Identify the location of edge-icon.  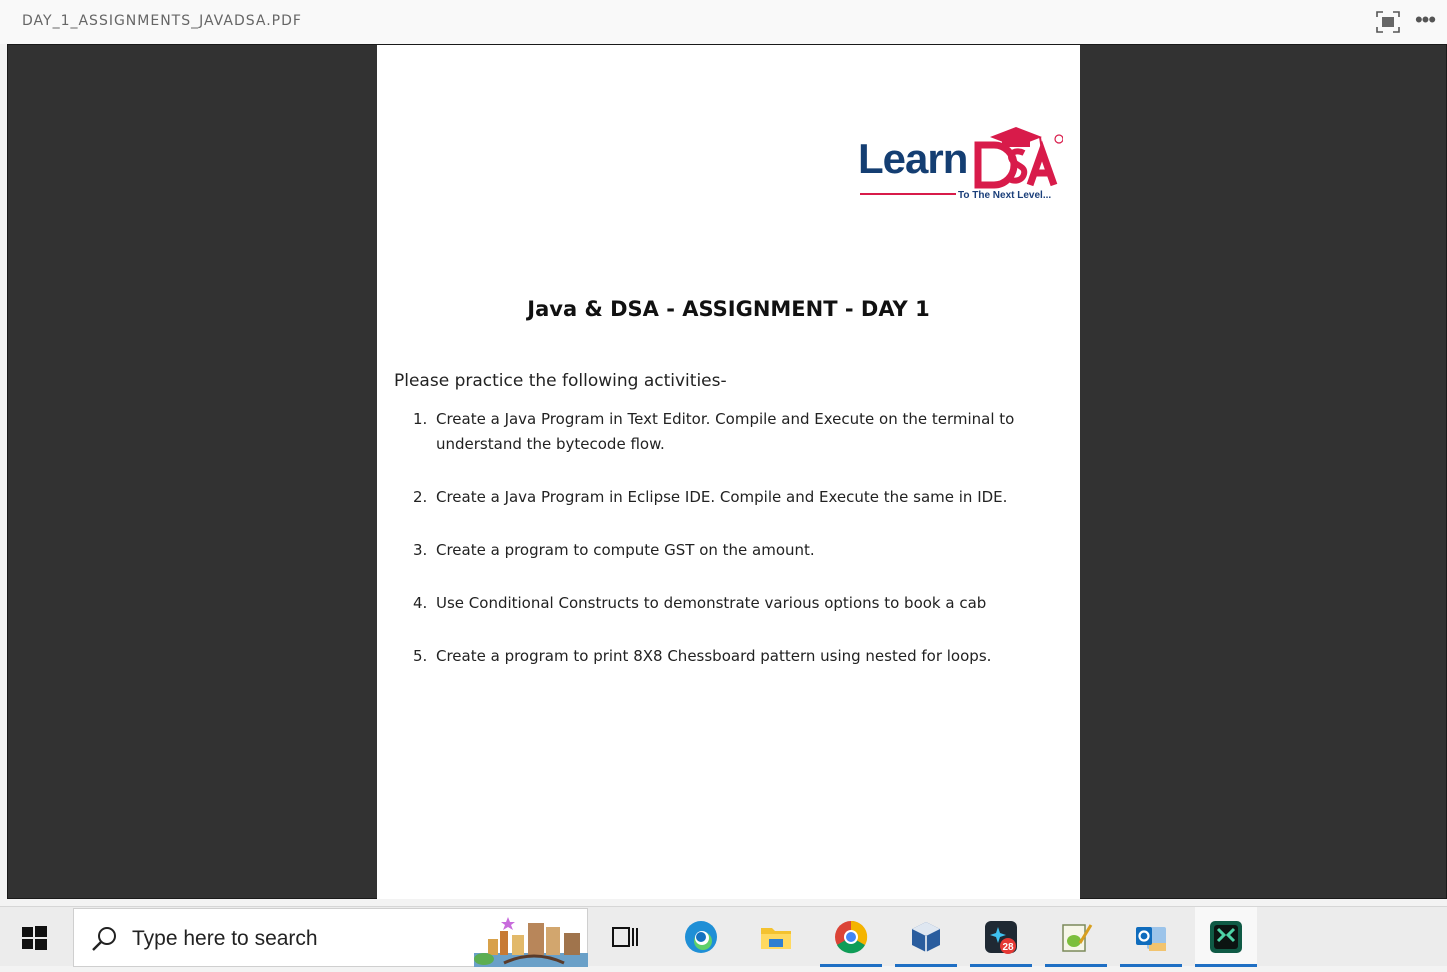
(701, 937).